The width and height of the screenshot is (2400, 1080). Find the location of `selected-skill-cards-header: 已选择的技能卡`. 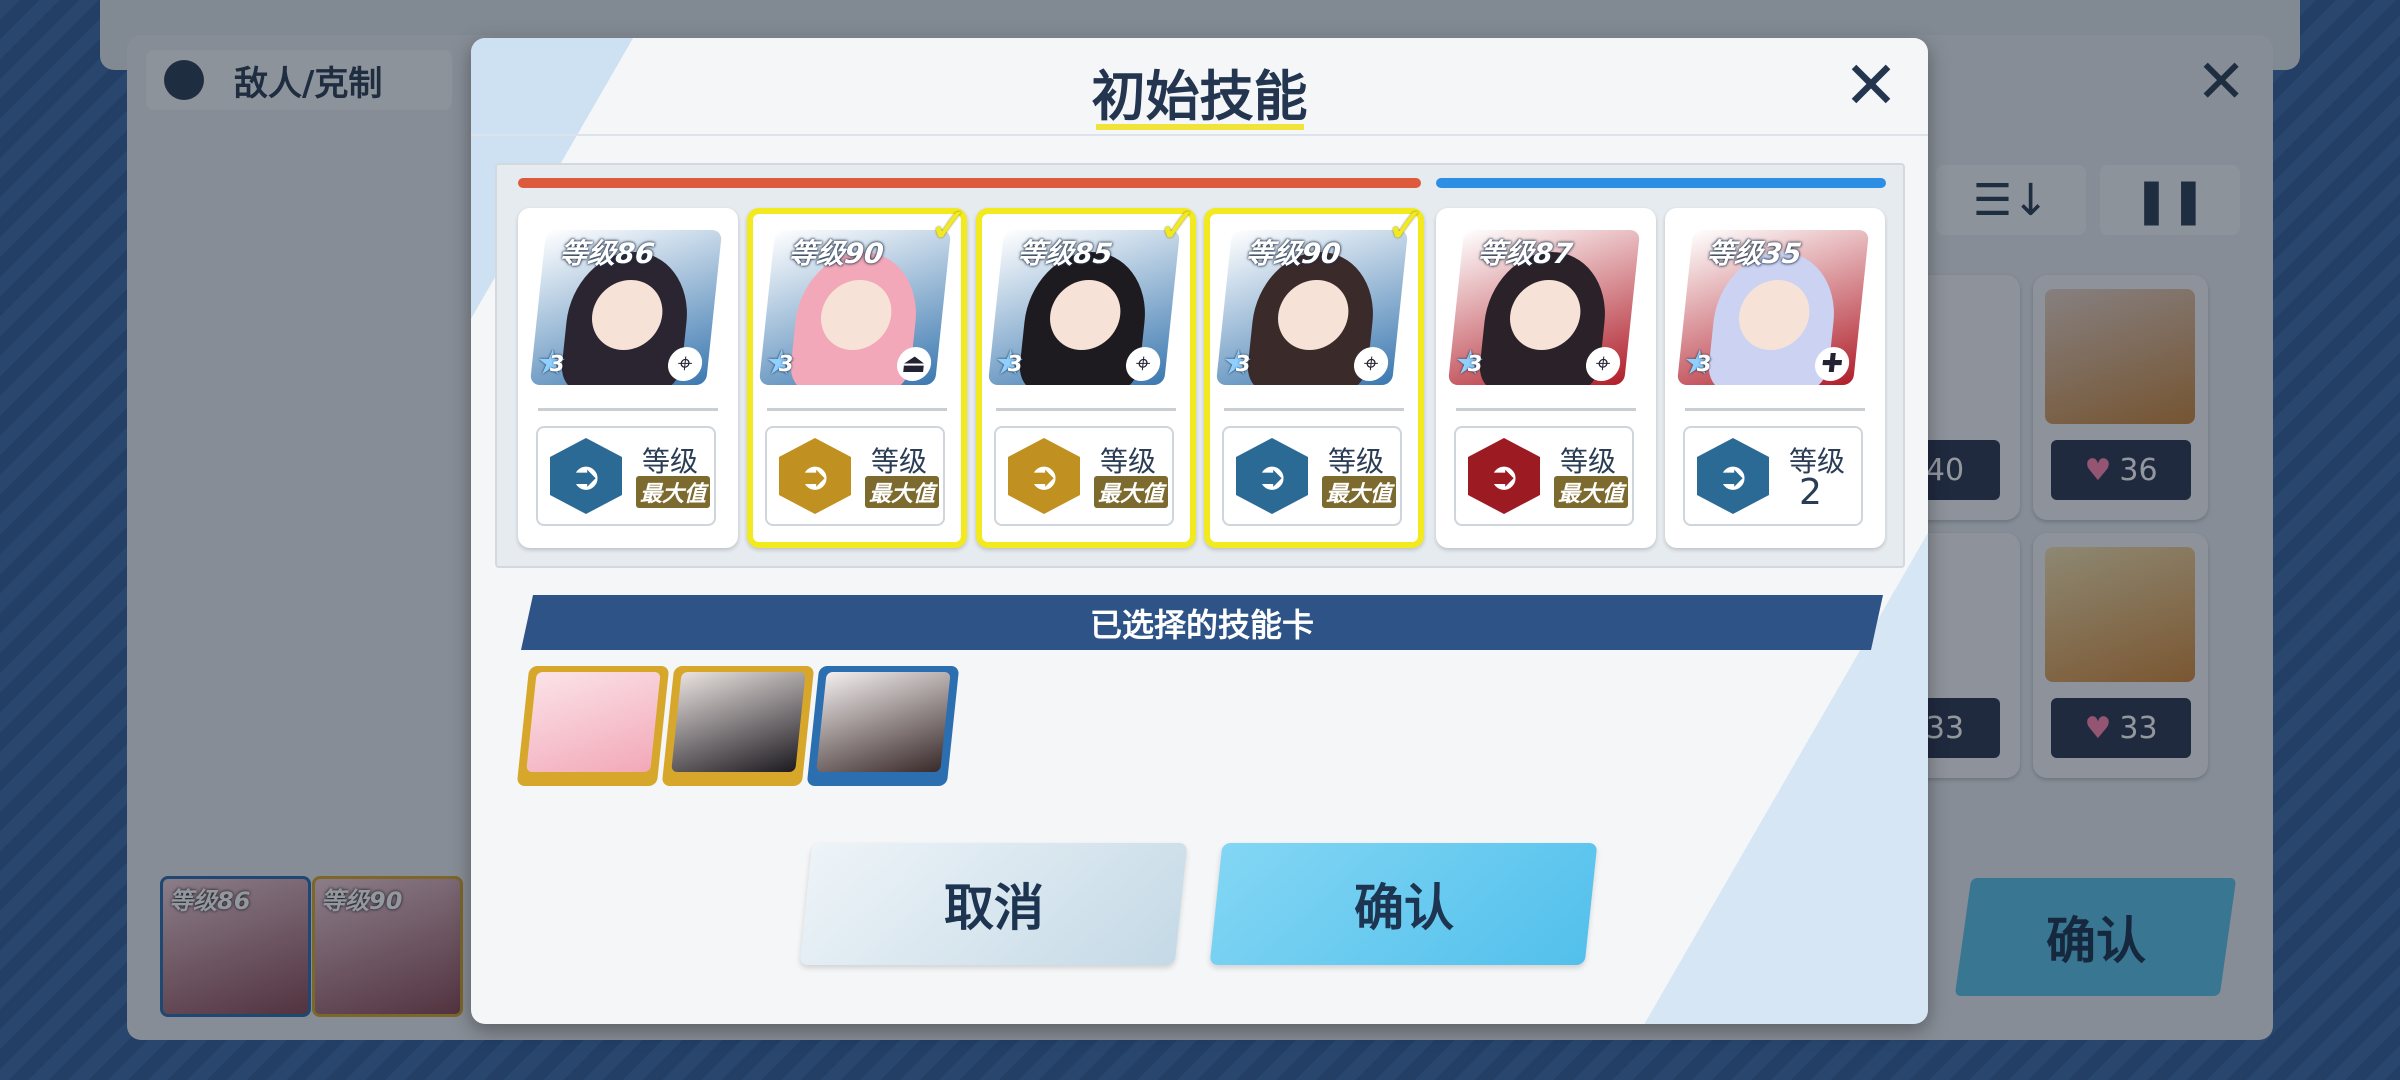

selected-skill-cards-header: 已选择的技能卡 is located at coordinates (1202, 622).